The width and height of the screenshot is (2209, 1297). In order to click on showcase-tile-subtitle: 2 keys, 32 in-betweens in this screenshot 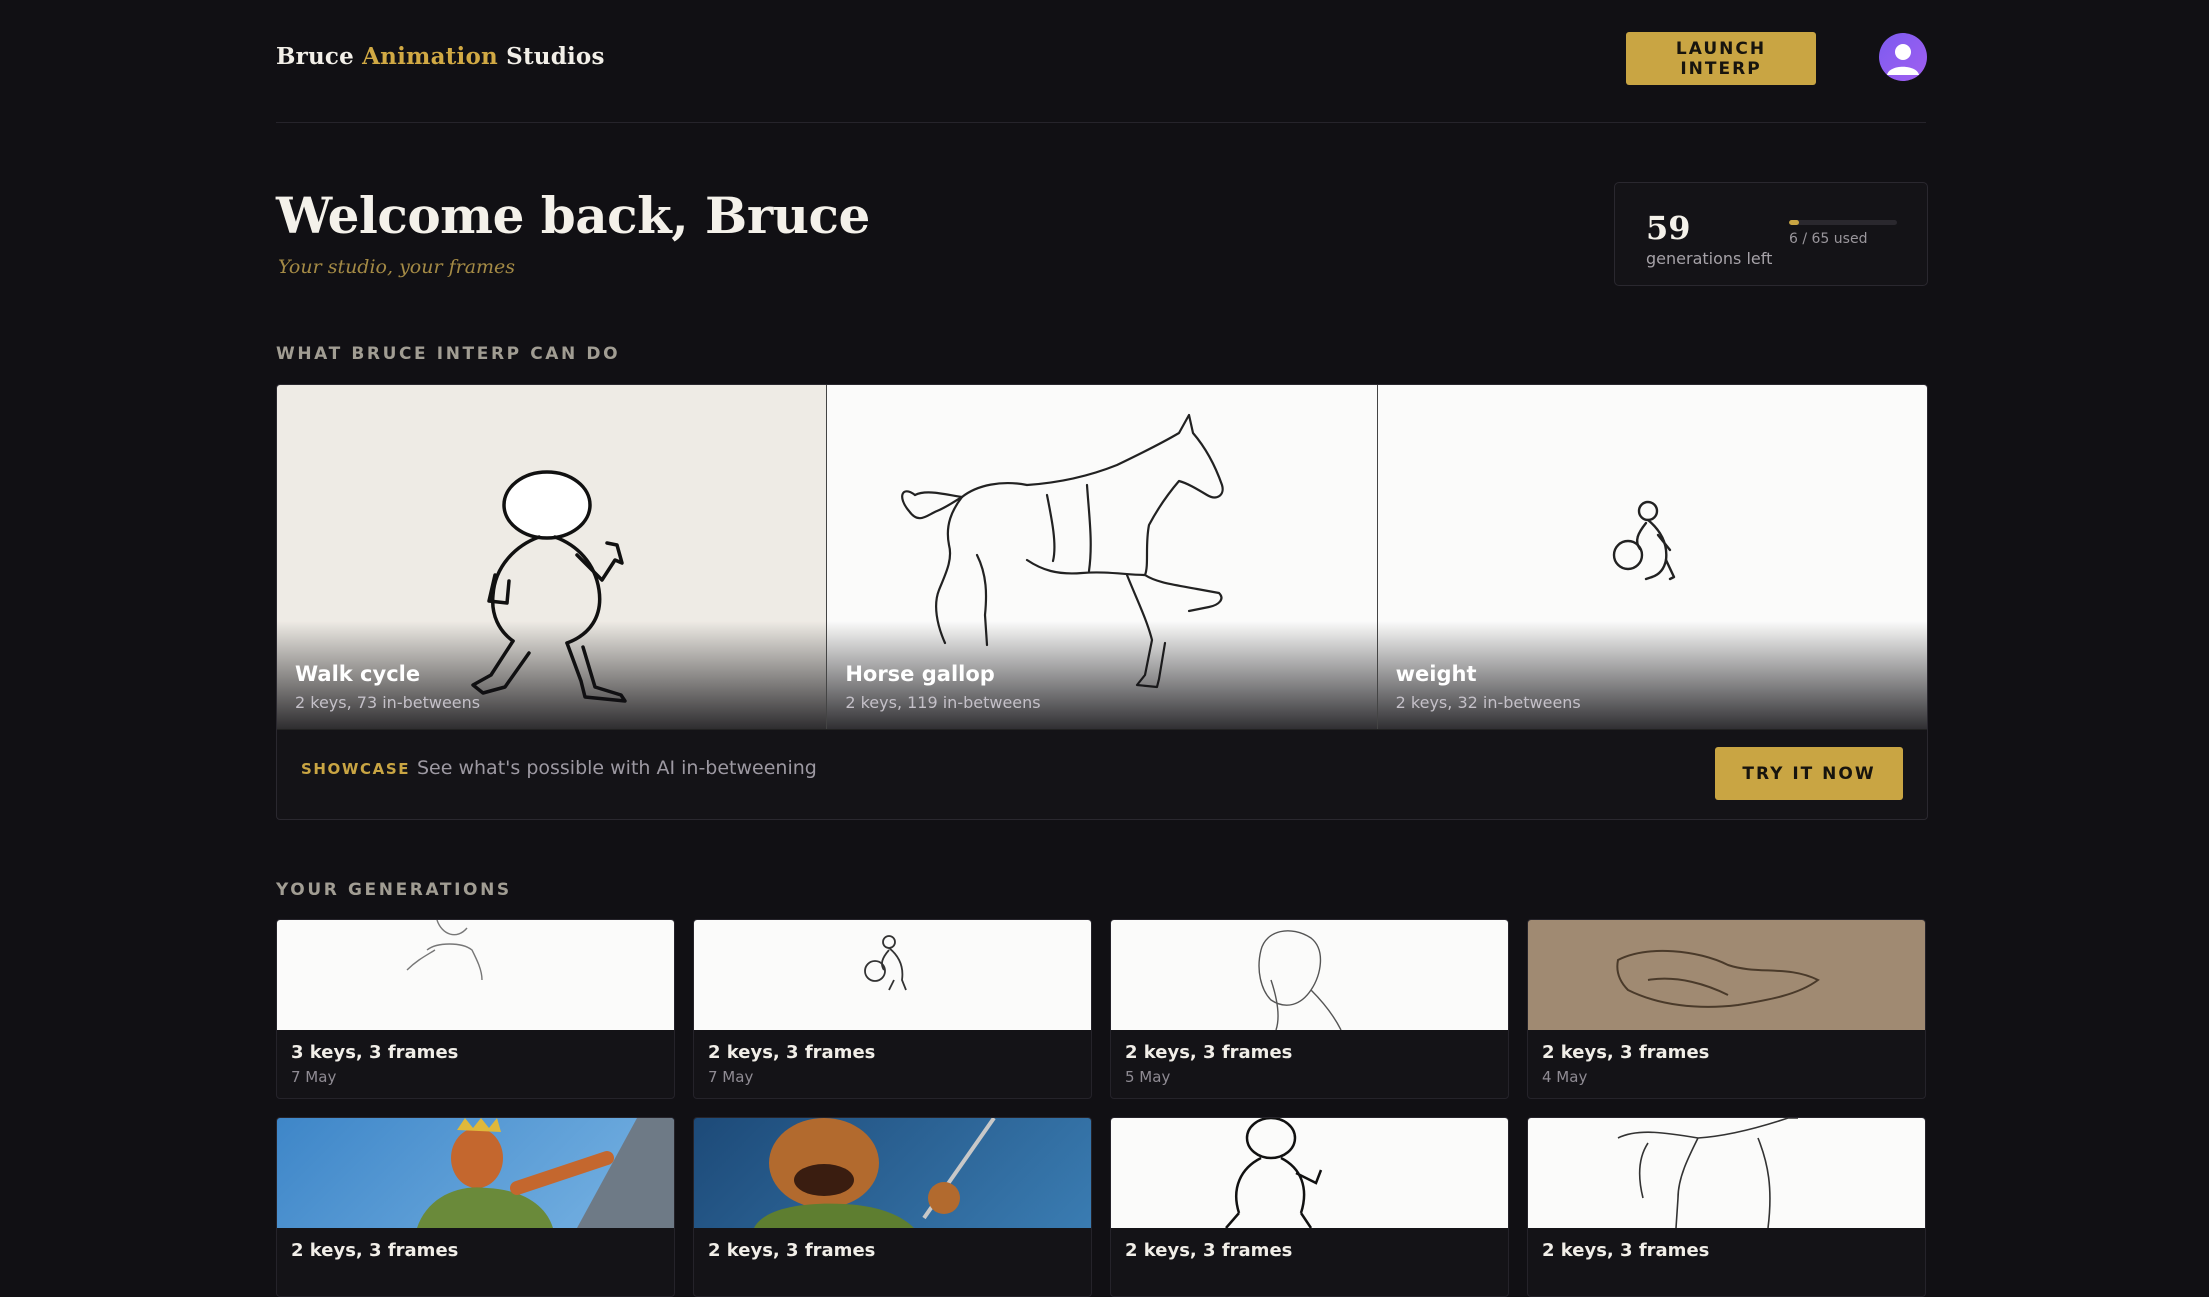, I will do `click(1488, 702)`.